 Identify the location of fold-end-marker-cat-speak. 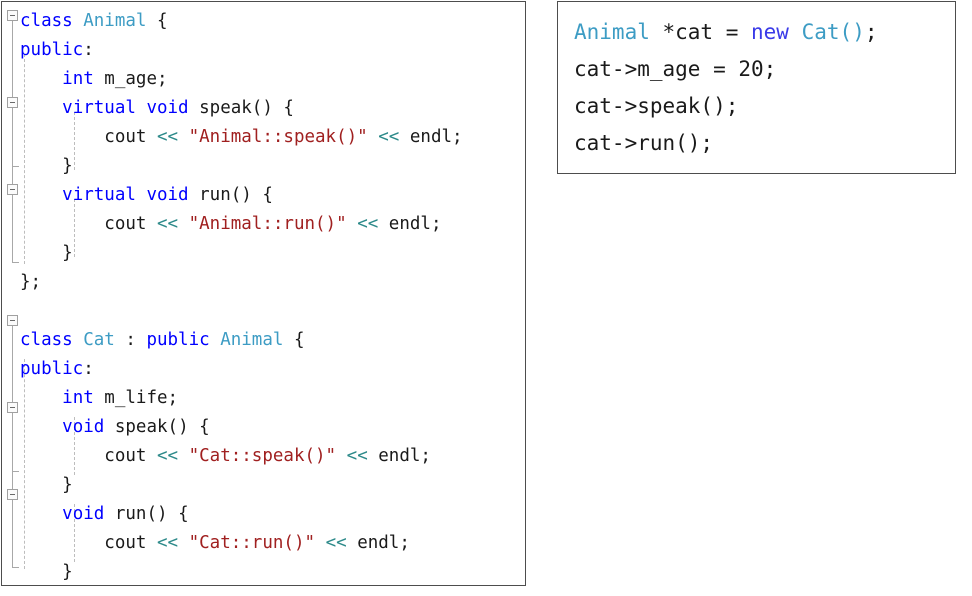
(15, 471).